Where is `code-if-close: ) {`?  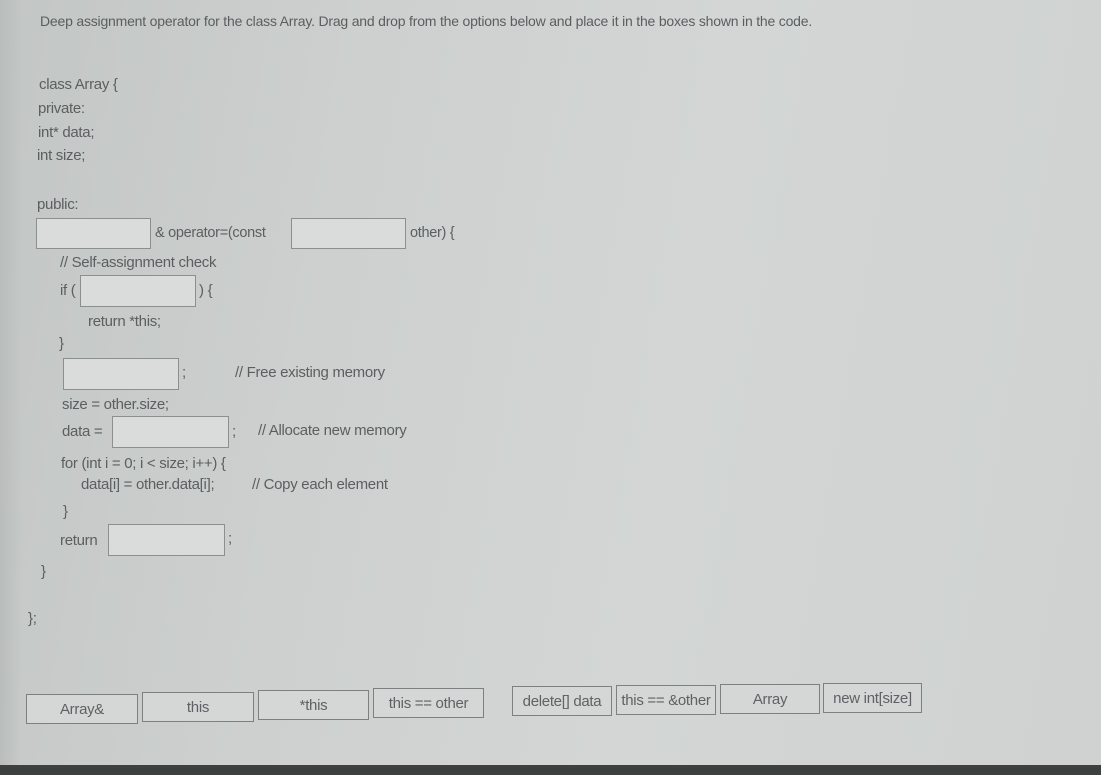
code-if-close: ) { is located at coordinates (206, 290).